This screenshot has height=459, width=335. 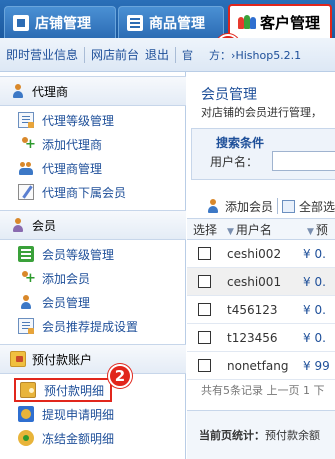 What do you see at coordinates (135, 22) in the screenshot?
I see `goods-icon` at bounding box center [135, 22].